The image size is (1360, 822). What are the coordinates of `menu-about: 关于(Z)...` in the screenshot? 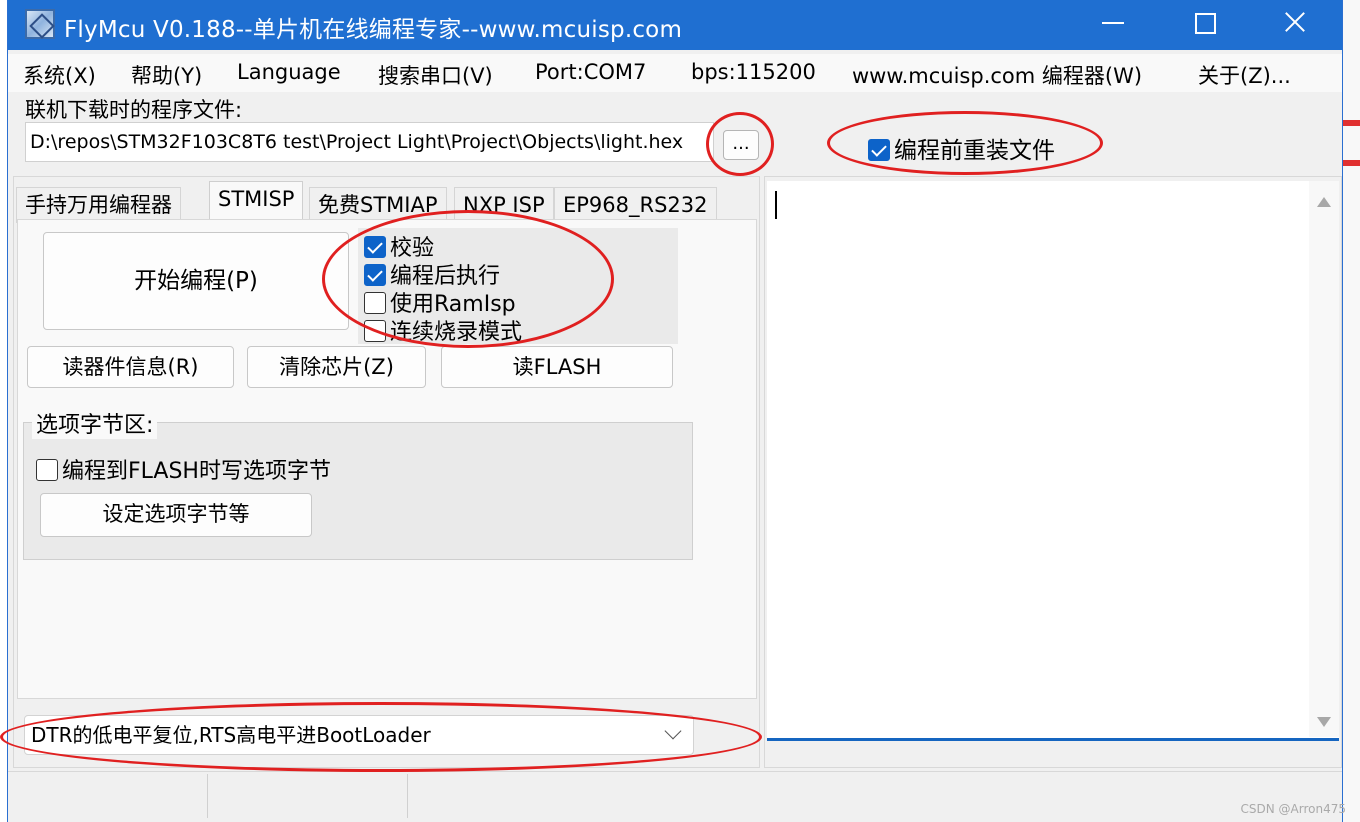 It's located at (1244, 75).